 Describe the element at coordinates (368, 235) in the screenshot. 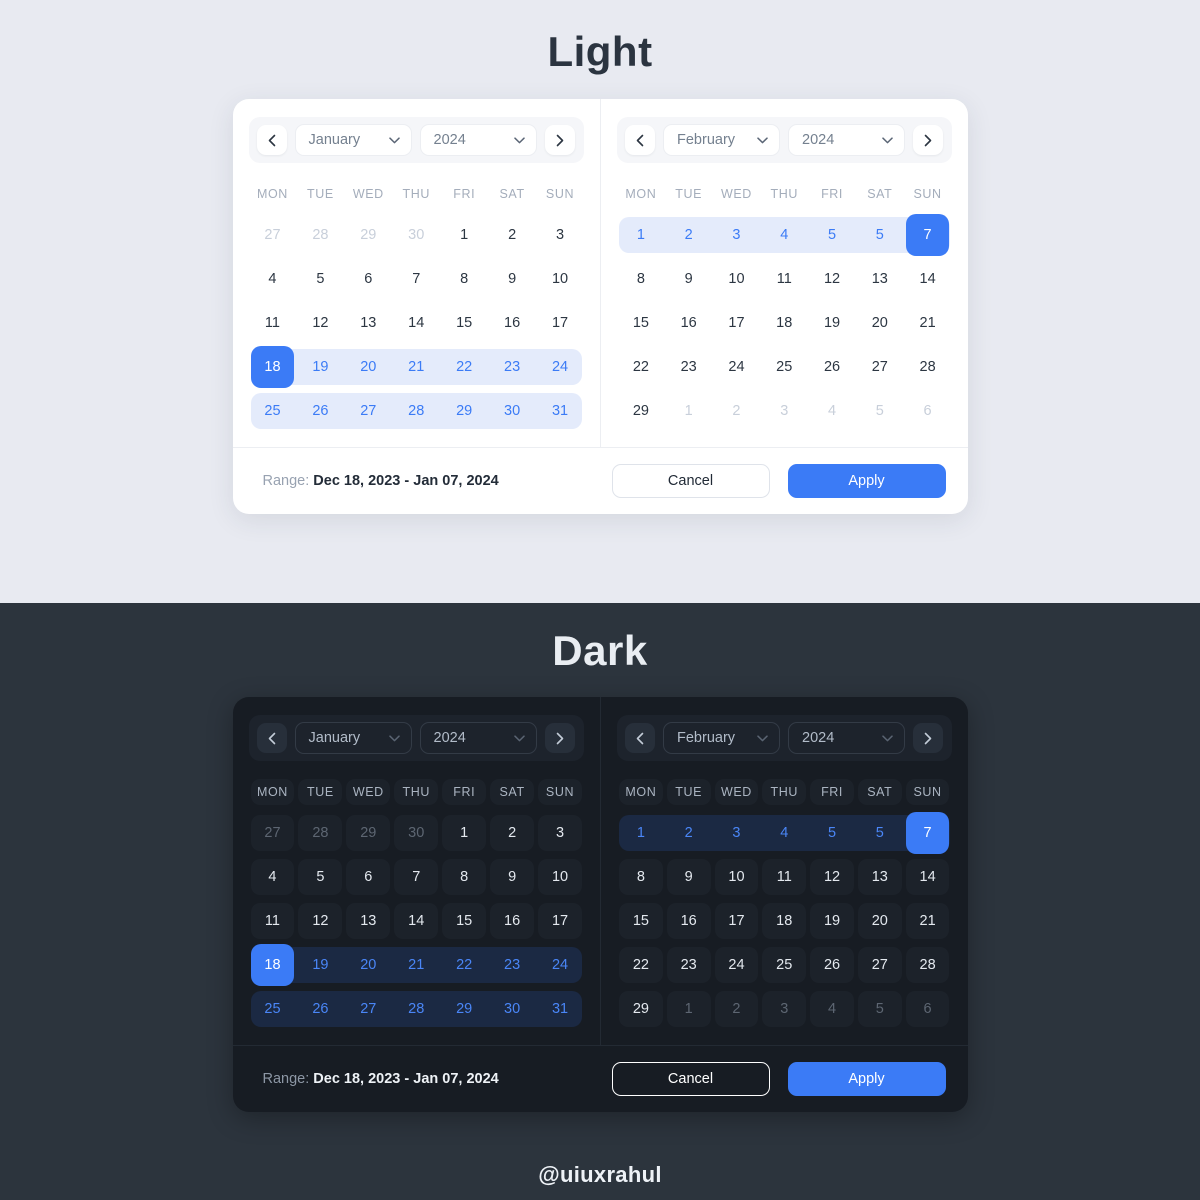

I see `day-cell: 29` at that location.